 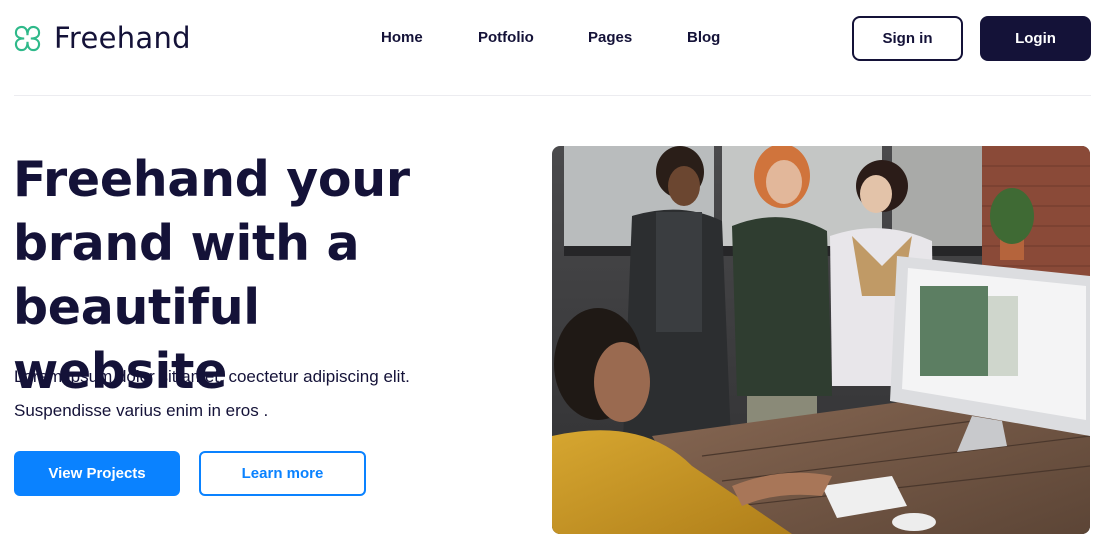 I want to click on brand-name: Freehand, so click(x=122, y=38).